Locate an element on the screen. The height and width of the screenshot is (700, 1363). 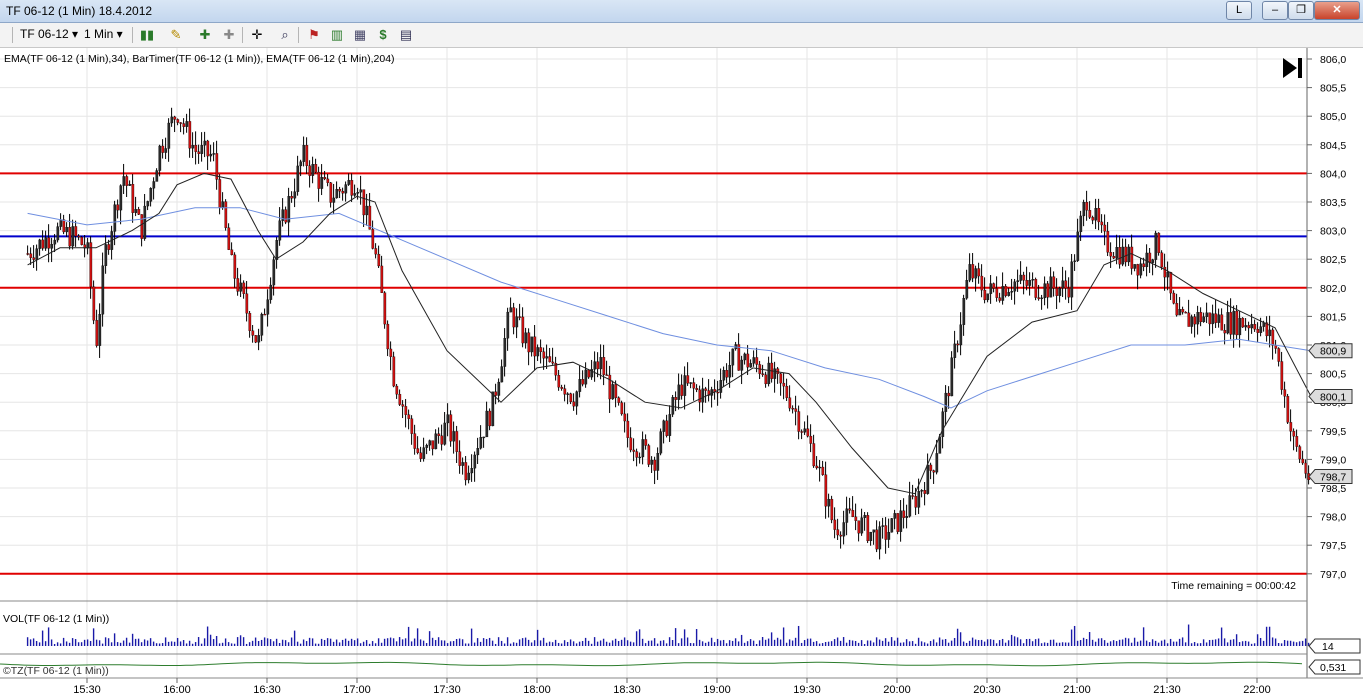
strategy-icon: ⚑ is located at coordinates (314, 34).